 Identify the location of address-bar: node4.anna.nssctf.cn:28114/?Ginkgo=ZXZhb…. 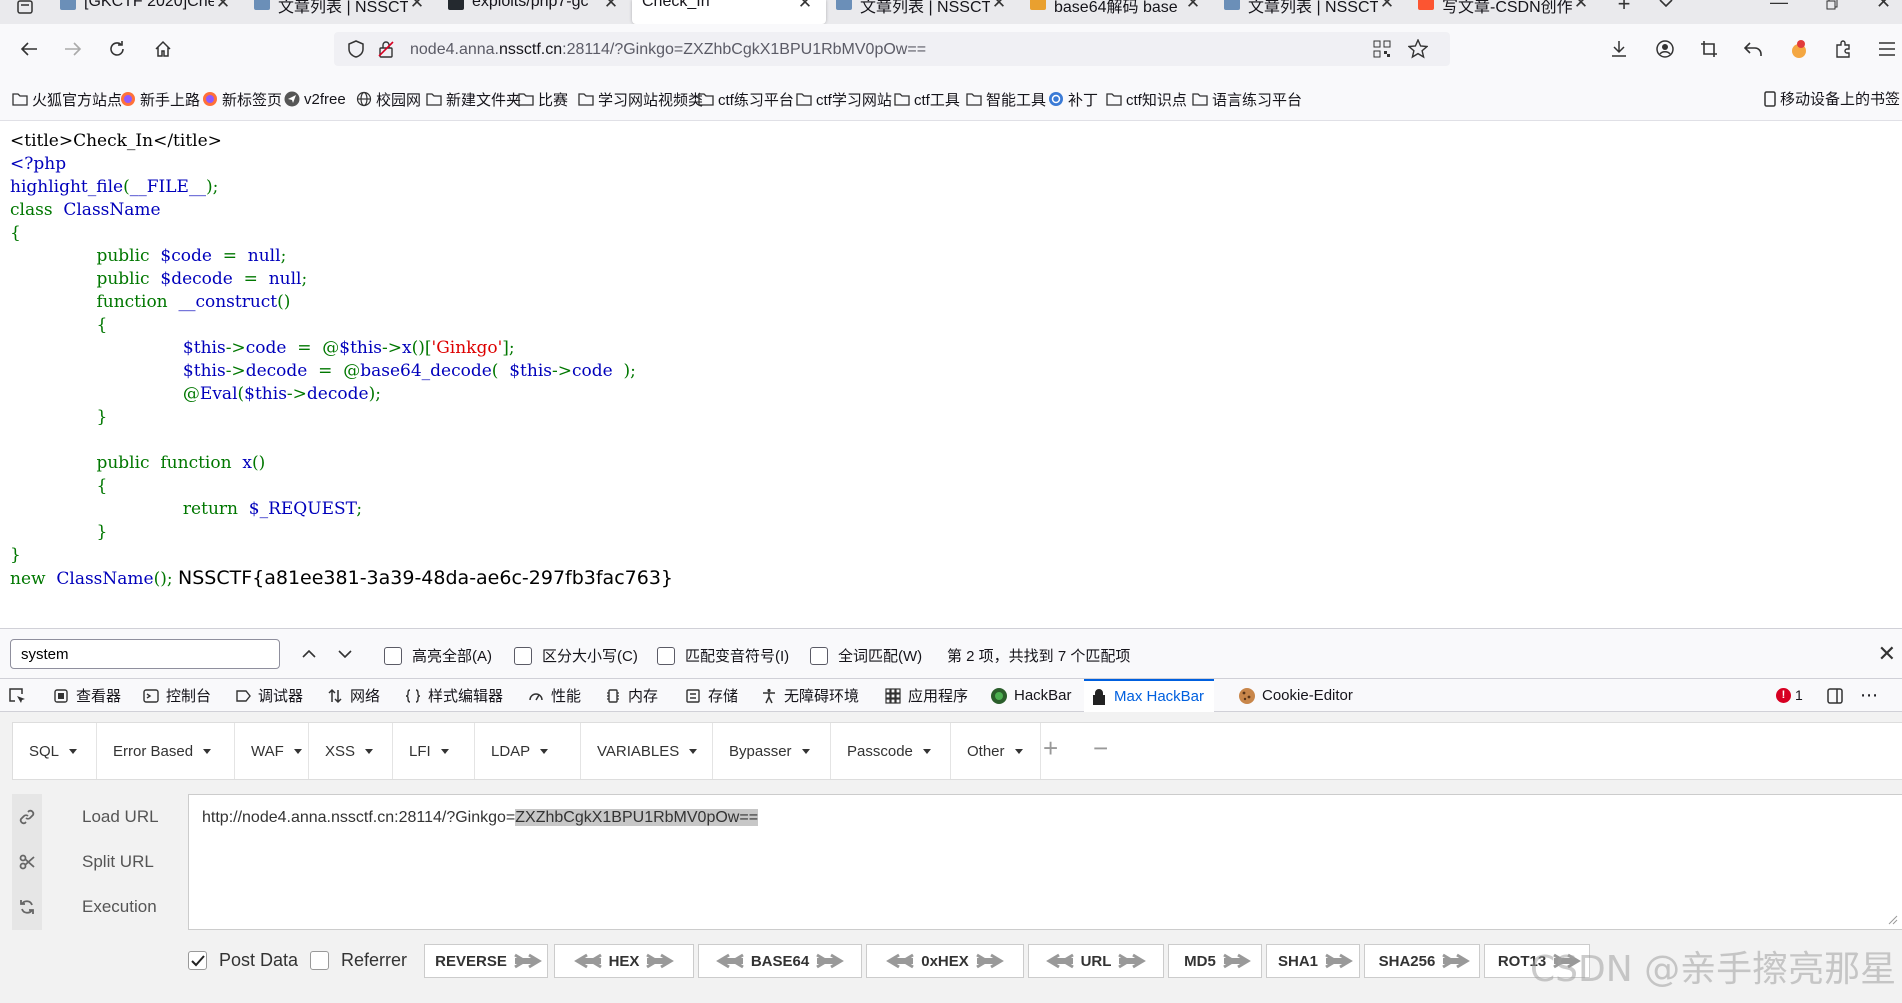
(892, 49).